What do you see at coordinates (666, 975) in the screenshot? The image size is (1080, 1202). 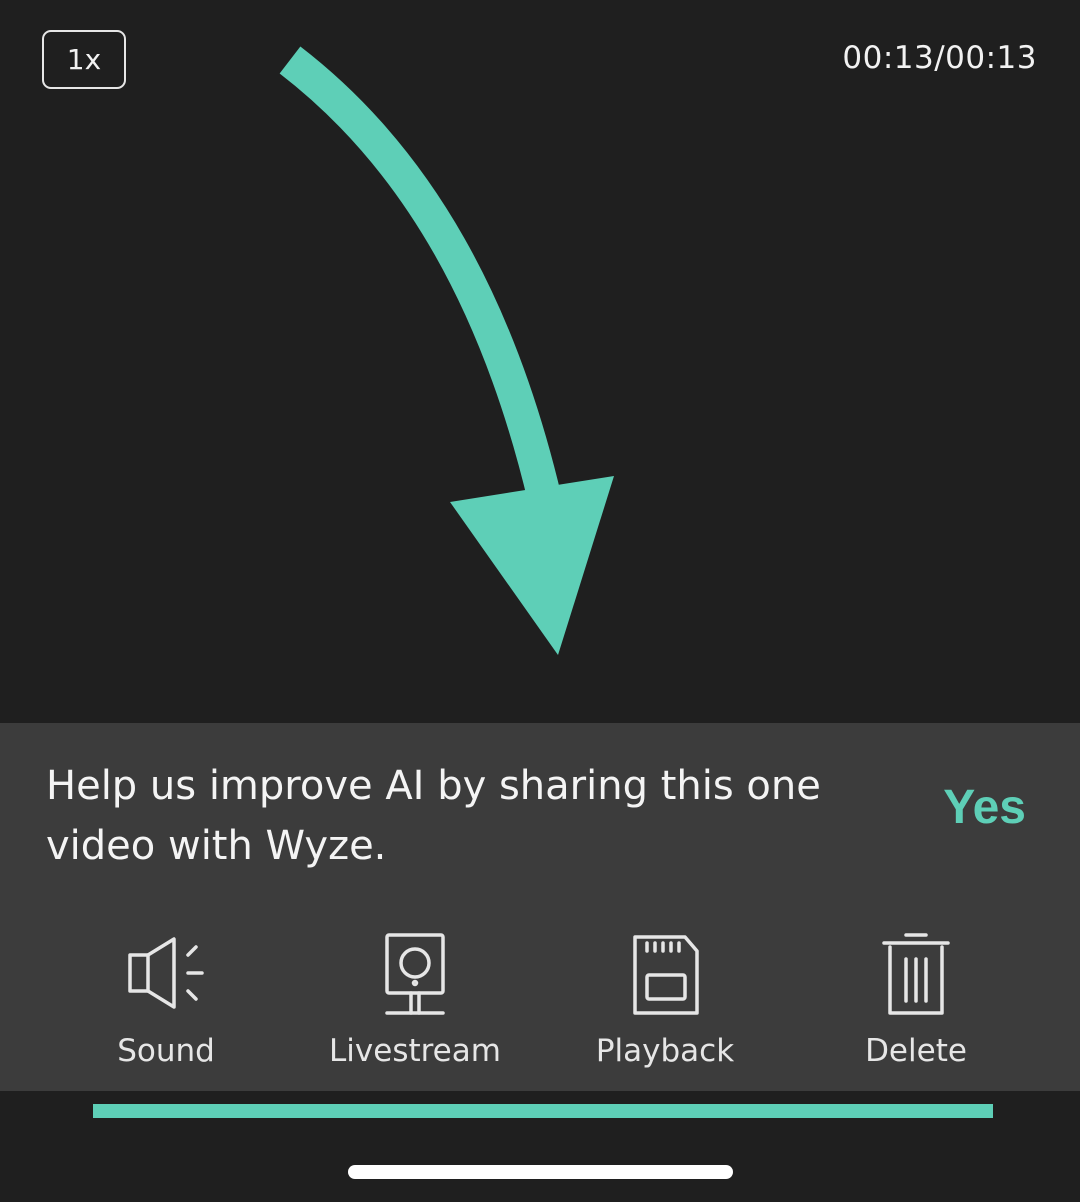 I see `sd-card-icon` at bounding box center [666, 975].